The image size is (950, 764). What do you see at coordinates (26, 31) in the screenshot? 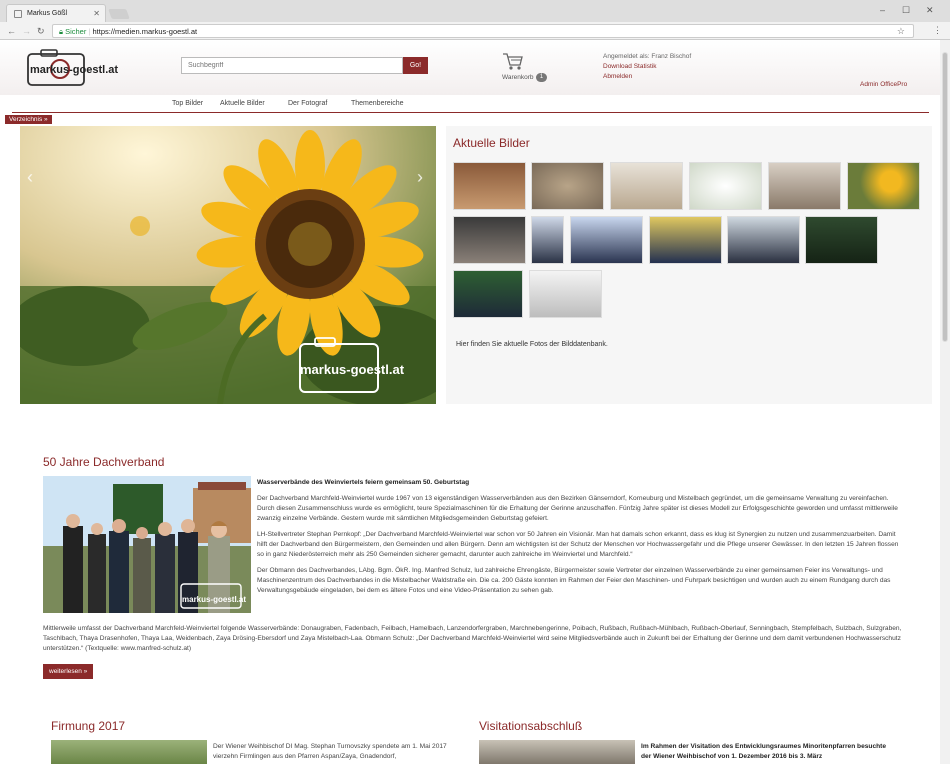
I see `forward-icon: →` at bounding box center [26, 31].